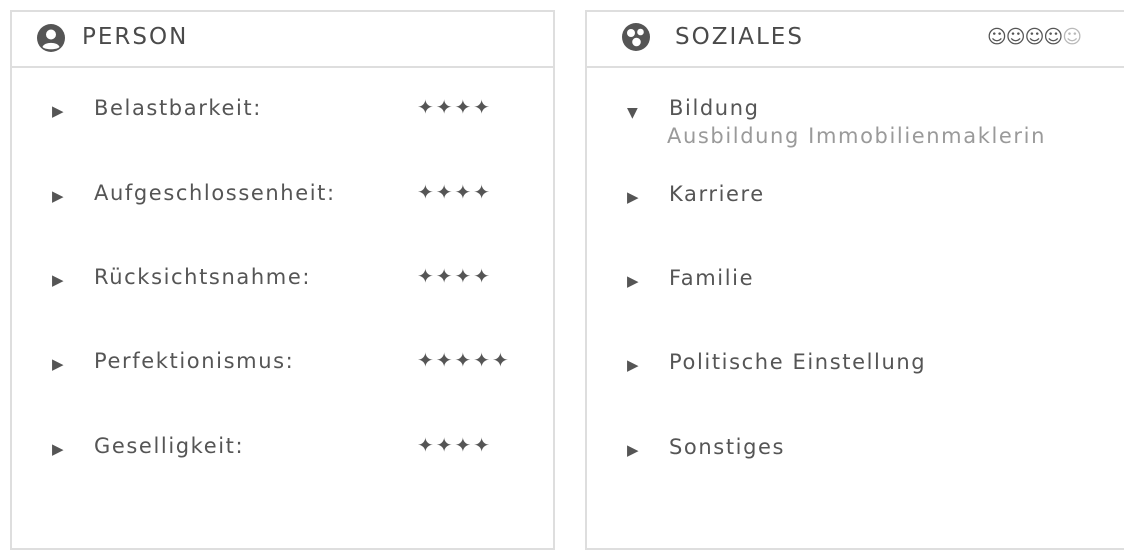  Describe the element at coordinates (194, 361) in the screenshot. I see `trait-label: Perfektionismus:` at that location.